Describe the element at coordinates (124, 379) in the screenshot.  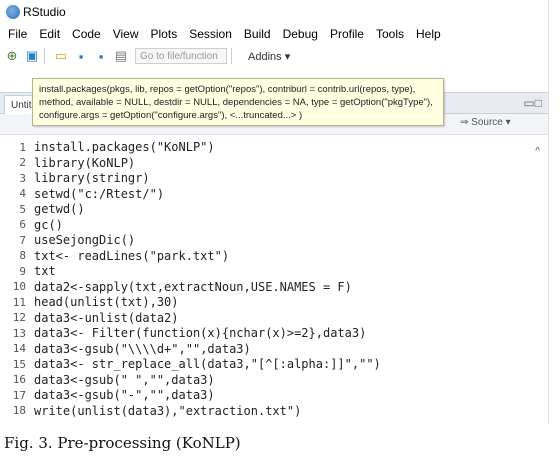
I see `code-text: data3<-gsub(" ","",data3)` at that location.